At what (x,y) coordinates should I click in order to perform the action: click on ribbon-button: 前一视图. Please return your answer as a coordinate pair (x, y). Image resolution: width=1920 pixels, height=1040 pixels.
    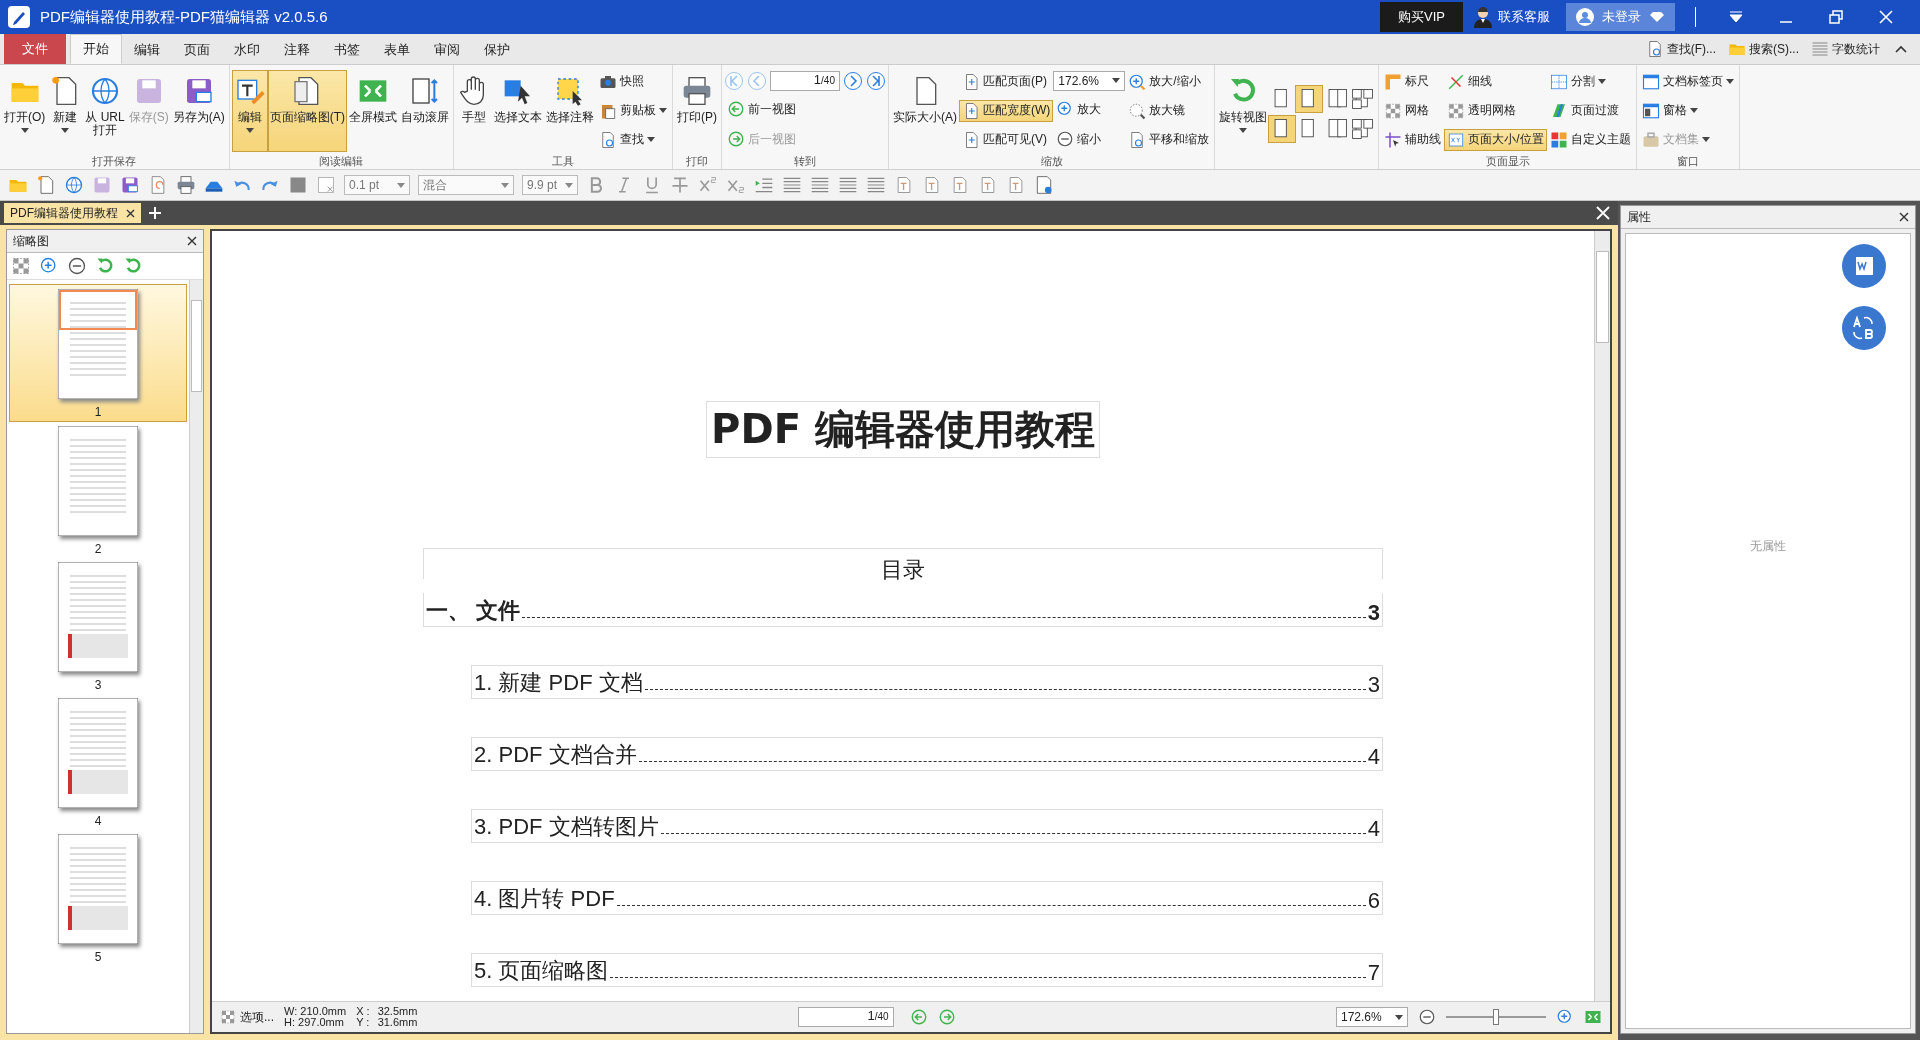
    Looking at the image, I should click on (805, 109).